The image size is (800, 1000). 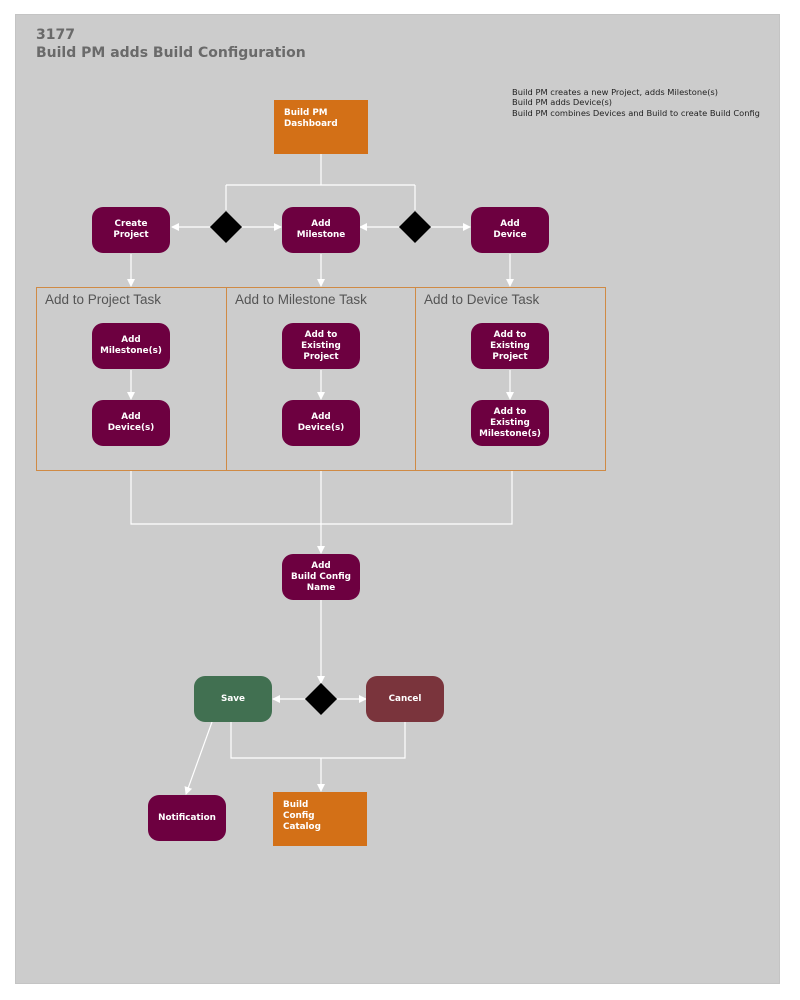 What do you see at coordinates (187, 818) in the screenshot?
I see `notification-node: Notification` at bounding box center [187, 818].